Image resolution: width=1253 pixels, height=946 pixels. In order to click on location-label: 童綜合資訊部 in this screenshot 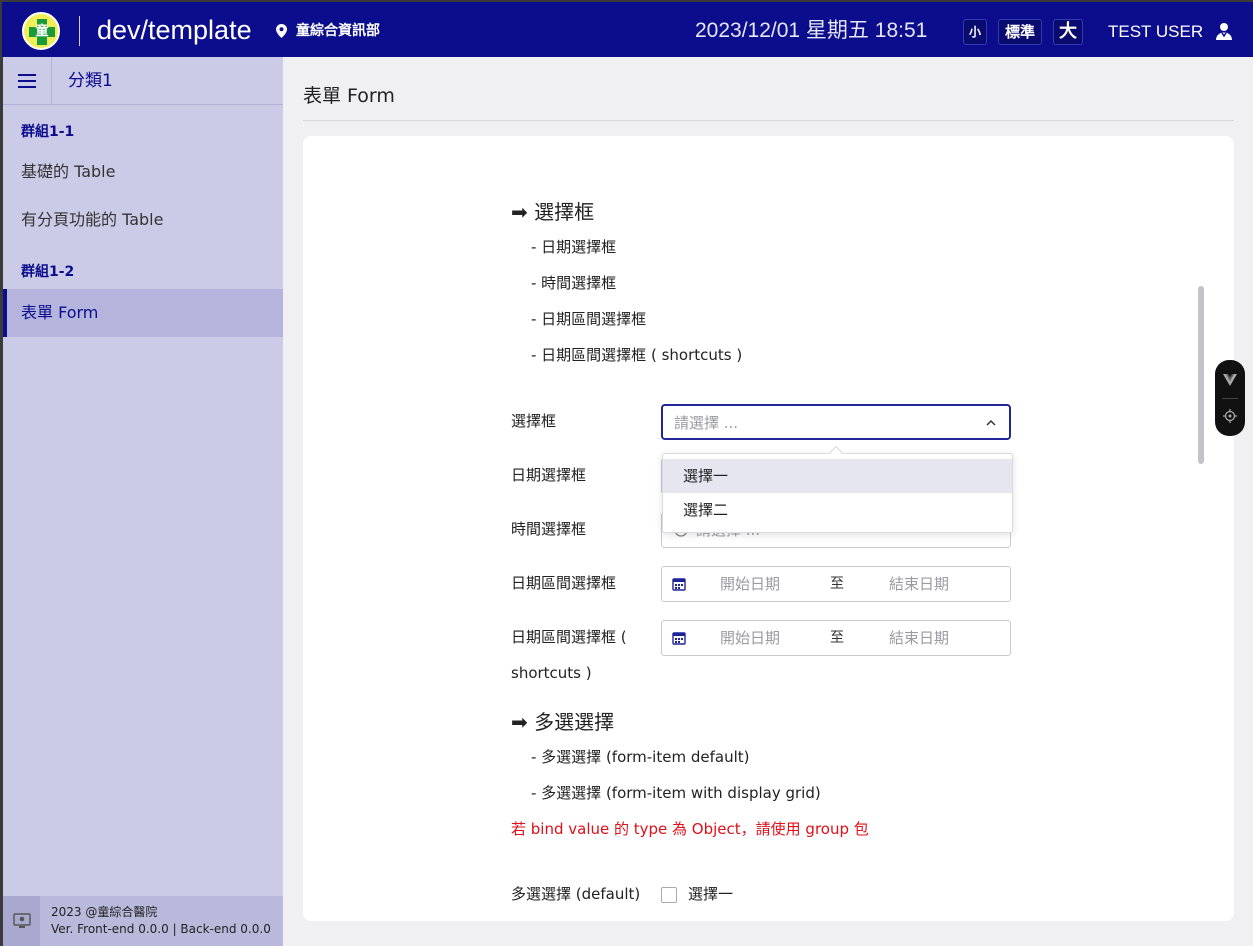, I will do `click(338, 31)`.